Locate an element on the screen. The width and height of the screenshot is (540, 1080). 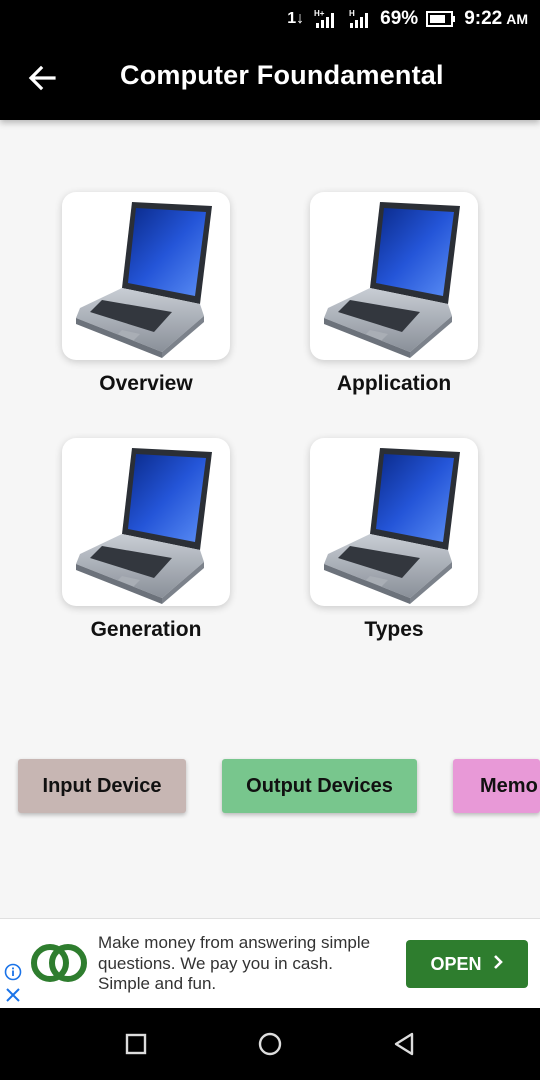
input-device-button: Input Device is located at coordinates (102, 786).